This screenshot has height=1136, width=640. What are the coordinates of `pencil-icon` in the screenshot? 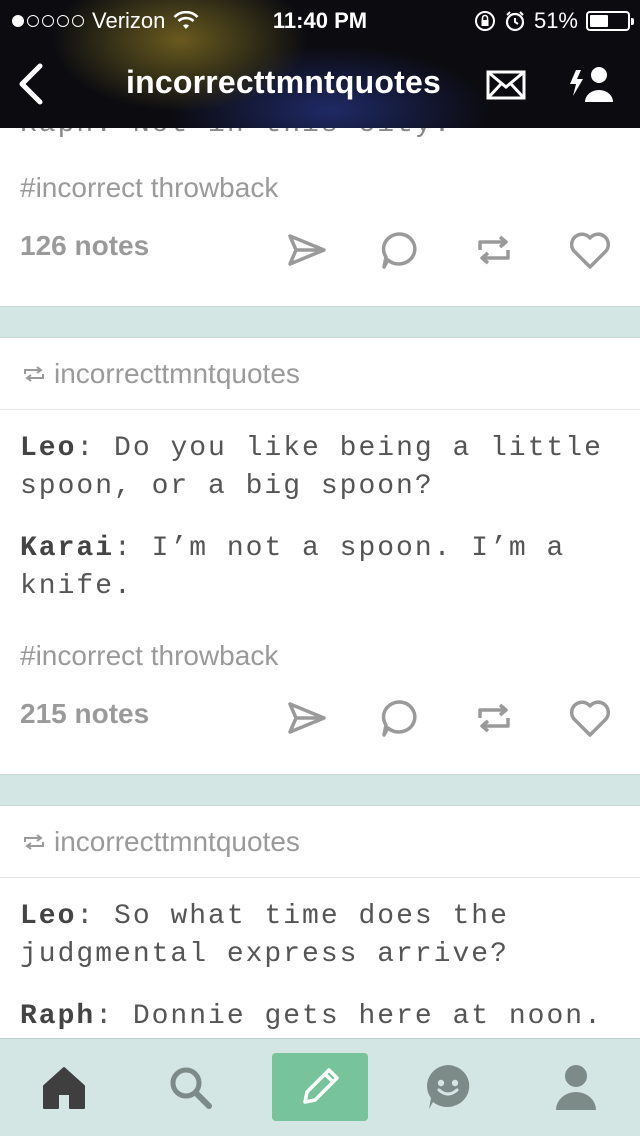 It's located at (321, 1086).